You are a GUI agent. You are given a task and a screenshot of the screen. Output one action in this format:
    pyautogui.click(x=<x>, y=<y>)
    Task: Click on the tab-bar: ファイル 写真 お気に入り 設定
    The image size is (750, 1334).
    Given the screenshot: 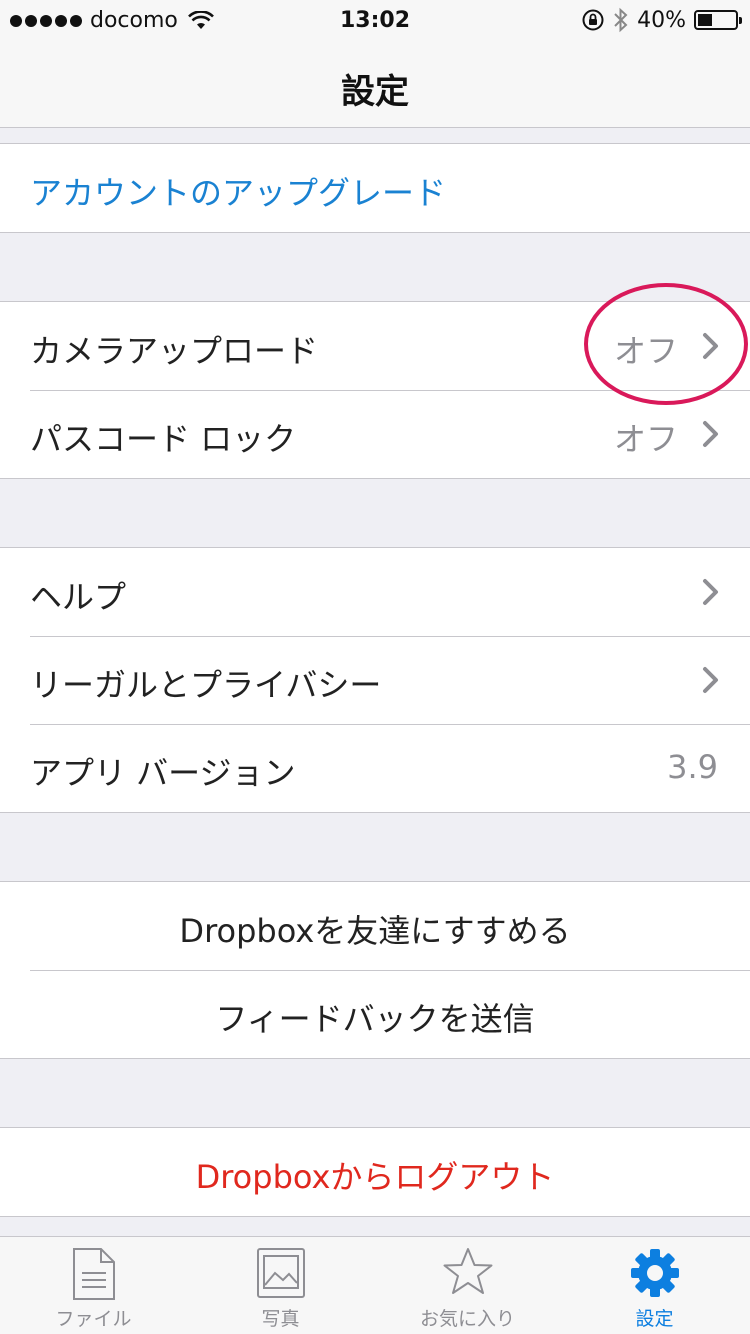 What is the action you would take?
    pyautogui.click(x=375, y=1285)
    